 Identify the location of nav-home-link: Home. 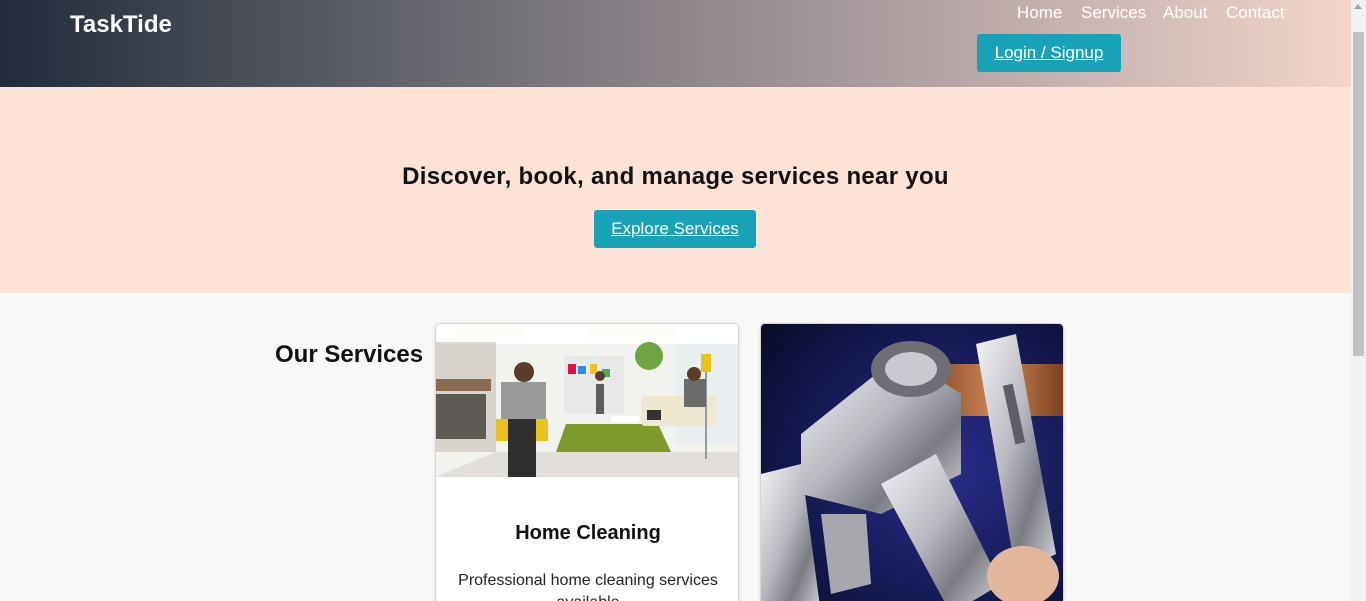
(1039, 13).